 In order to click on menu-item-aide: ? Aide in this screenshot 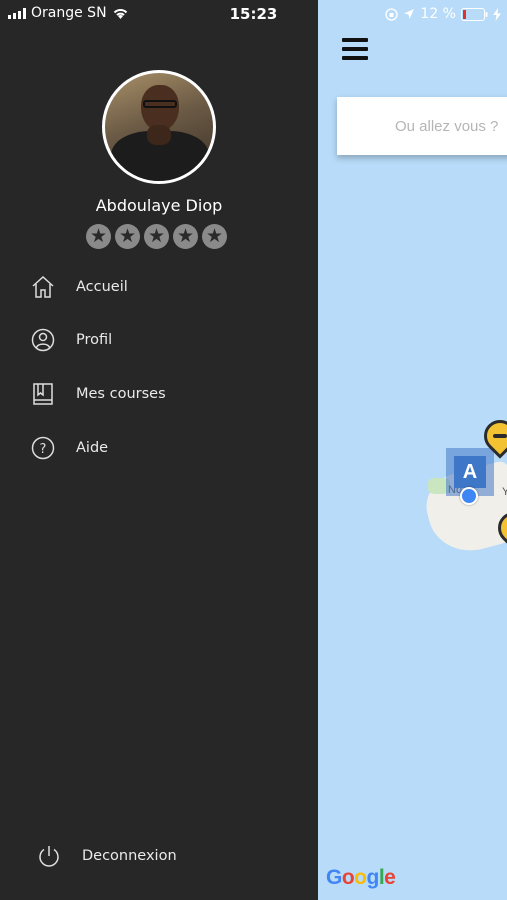, I will do `click(69, 448)`.